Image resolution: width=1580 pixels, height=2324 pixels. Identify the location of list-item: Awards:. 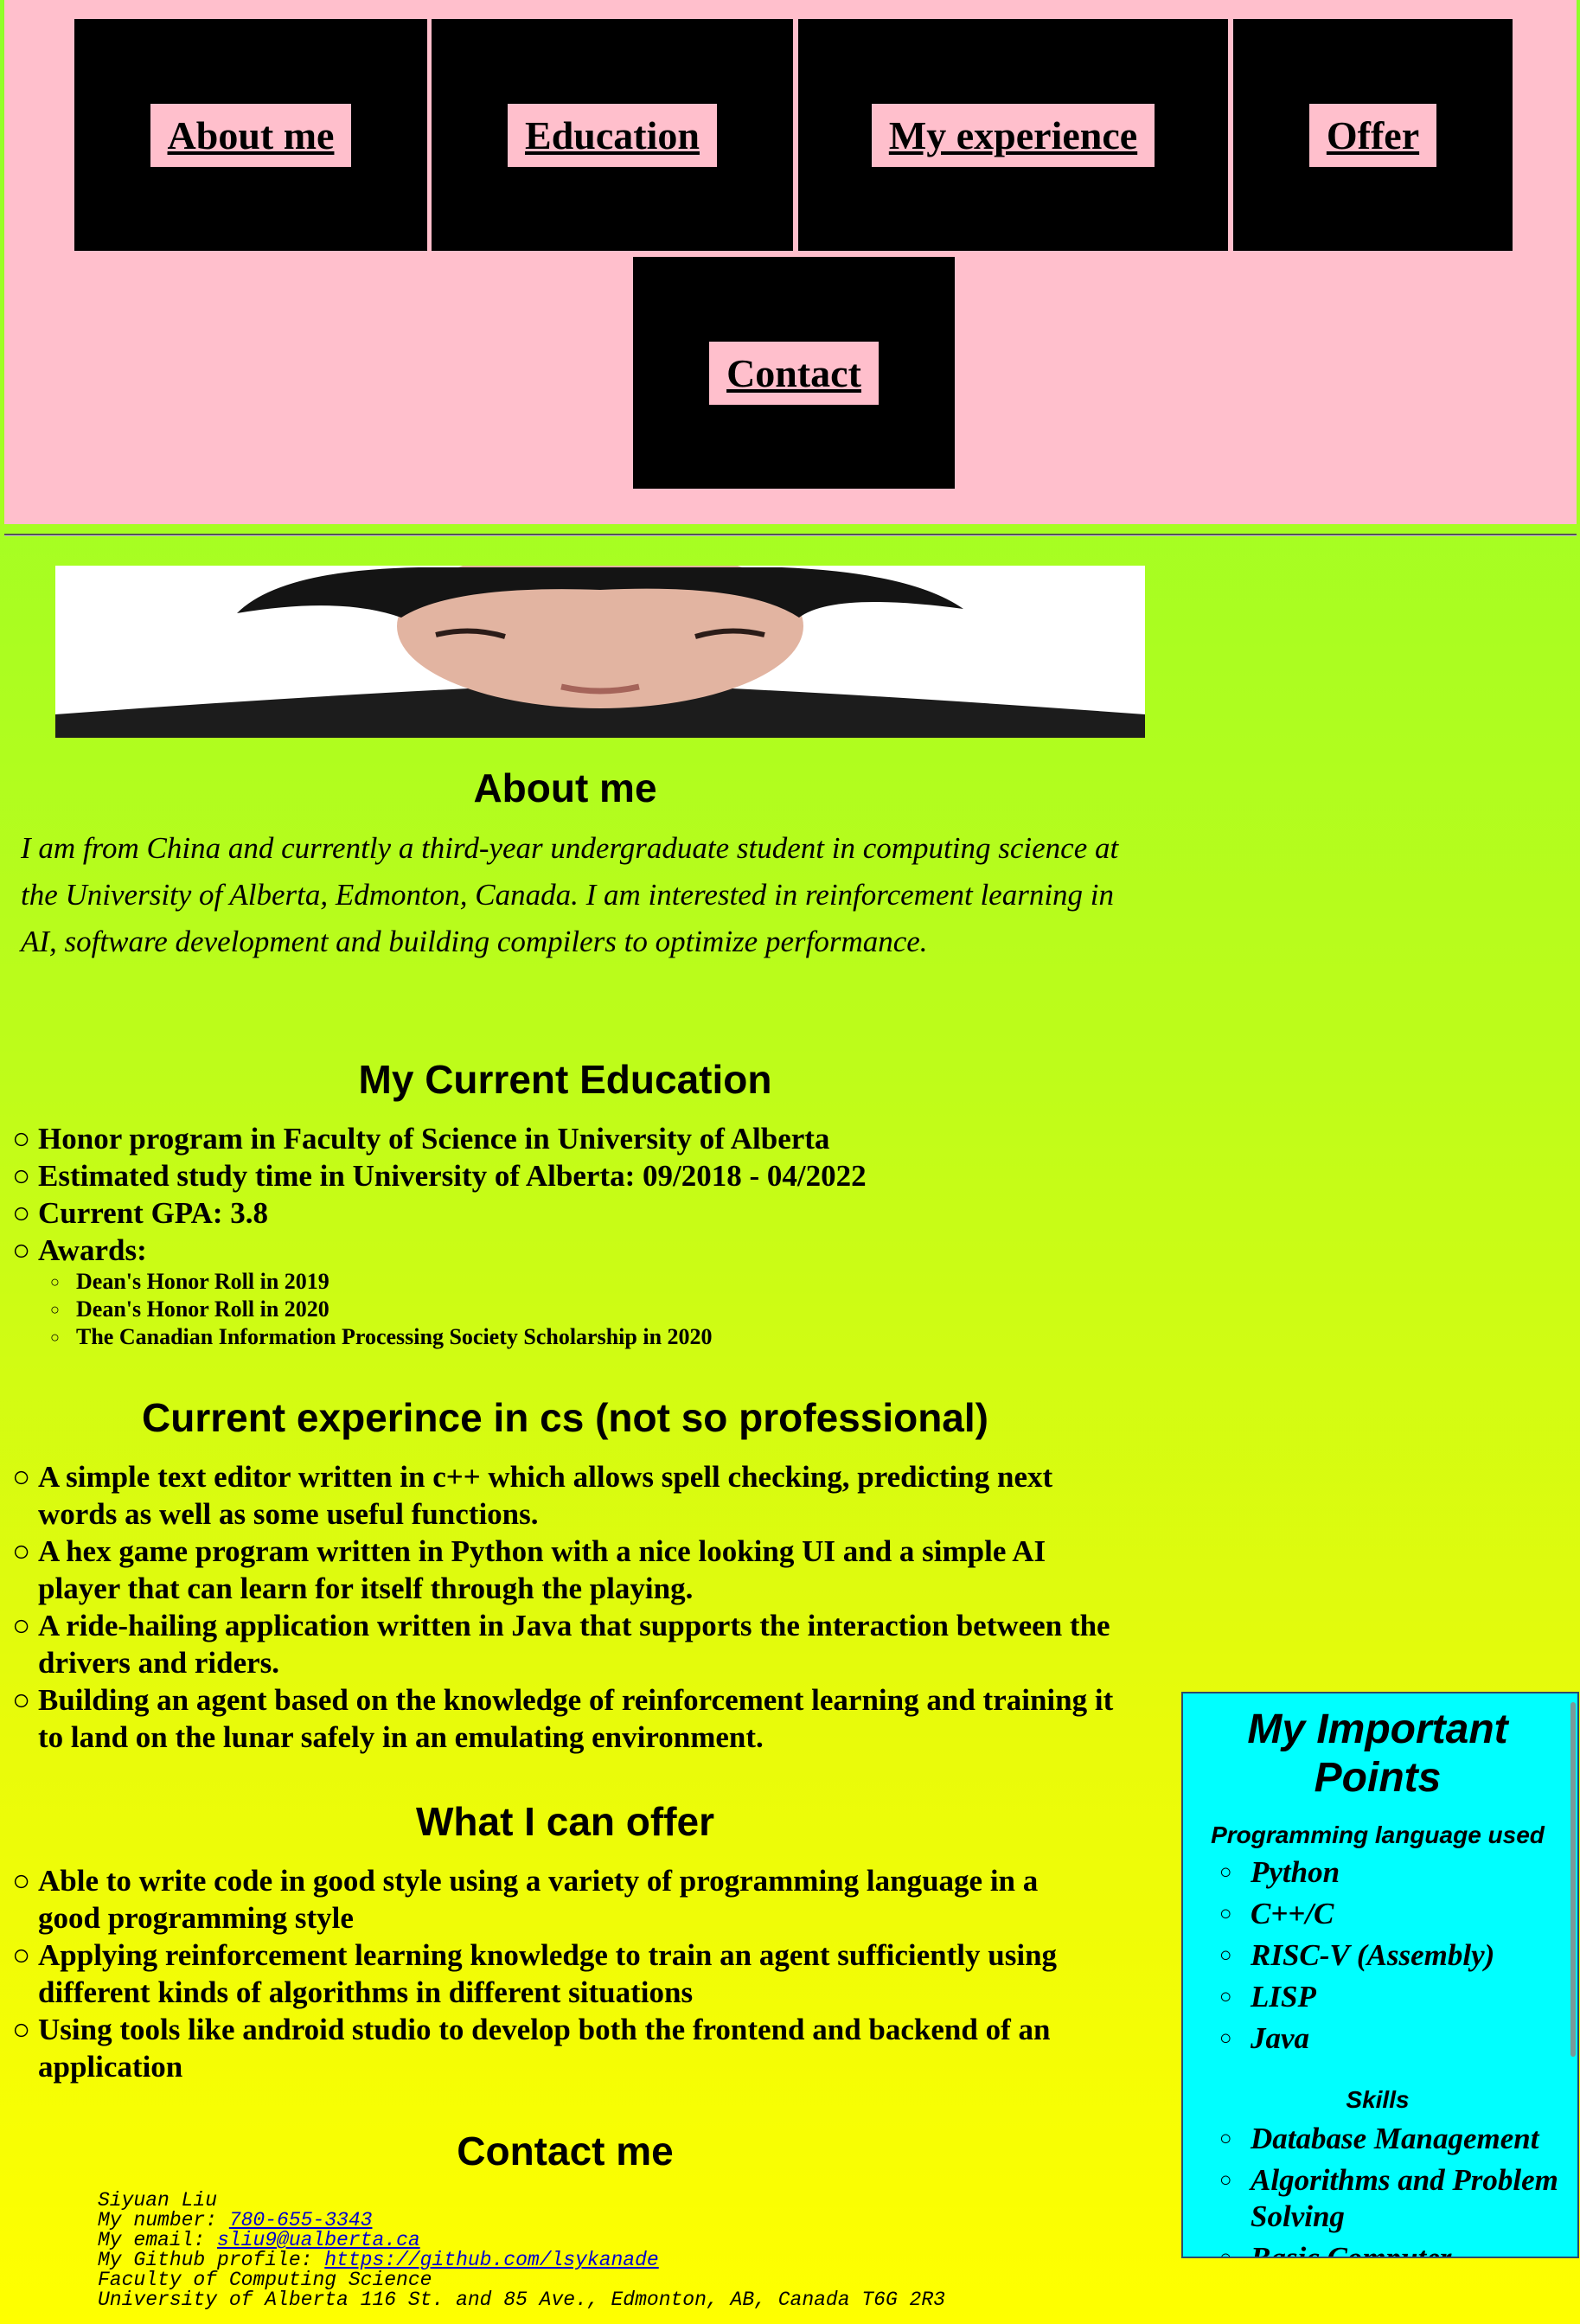
(574, 1250).